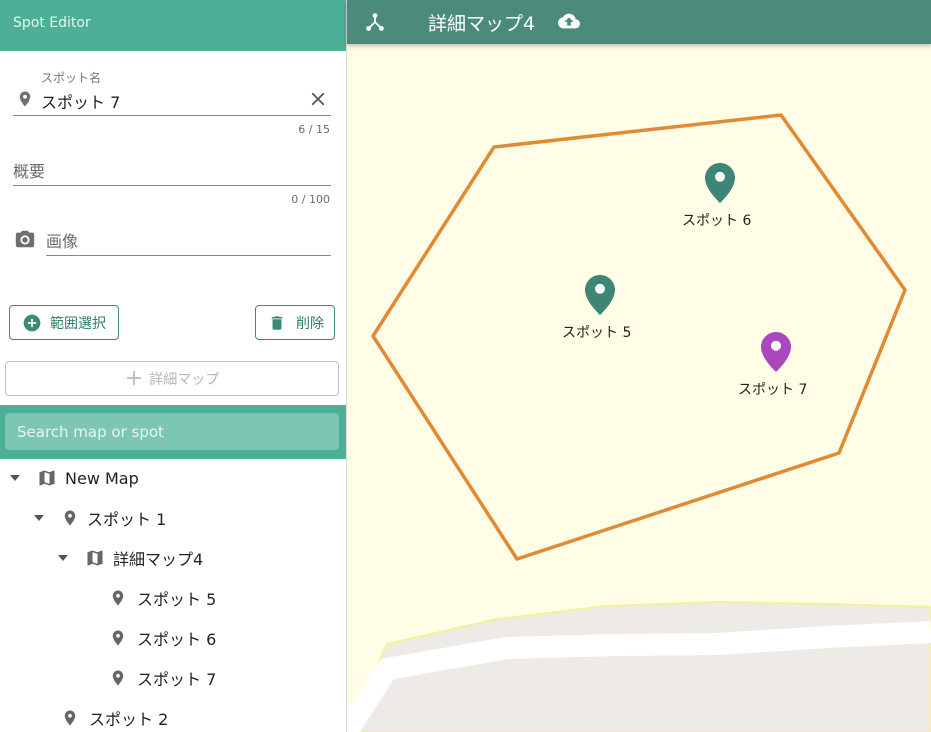  I want to click on spot-name-field: スポット名 スポット 7, so click(172, 92).